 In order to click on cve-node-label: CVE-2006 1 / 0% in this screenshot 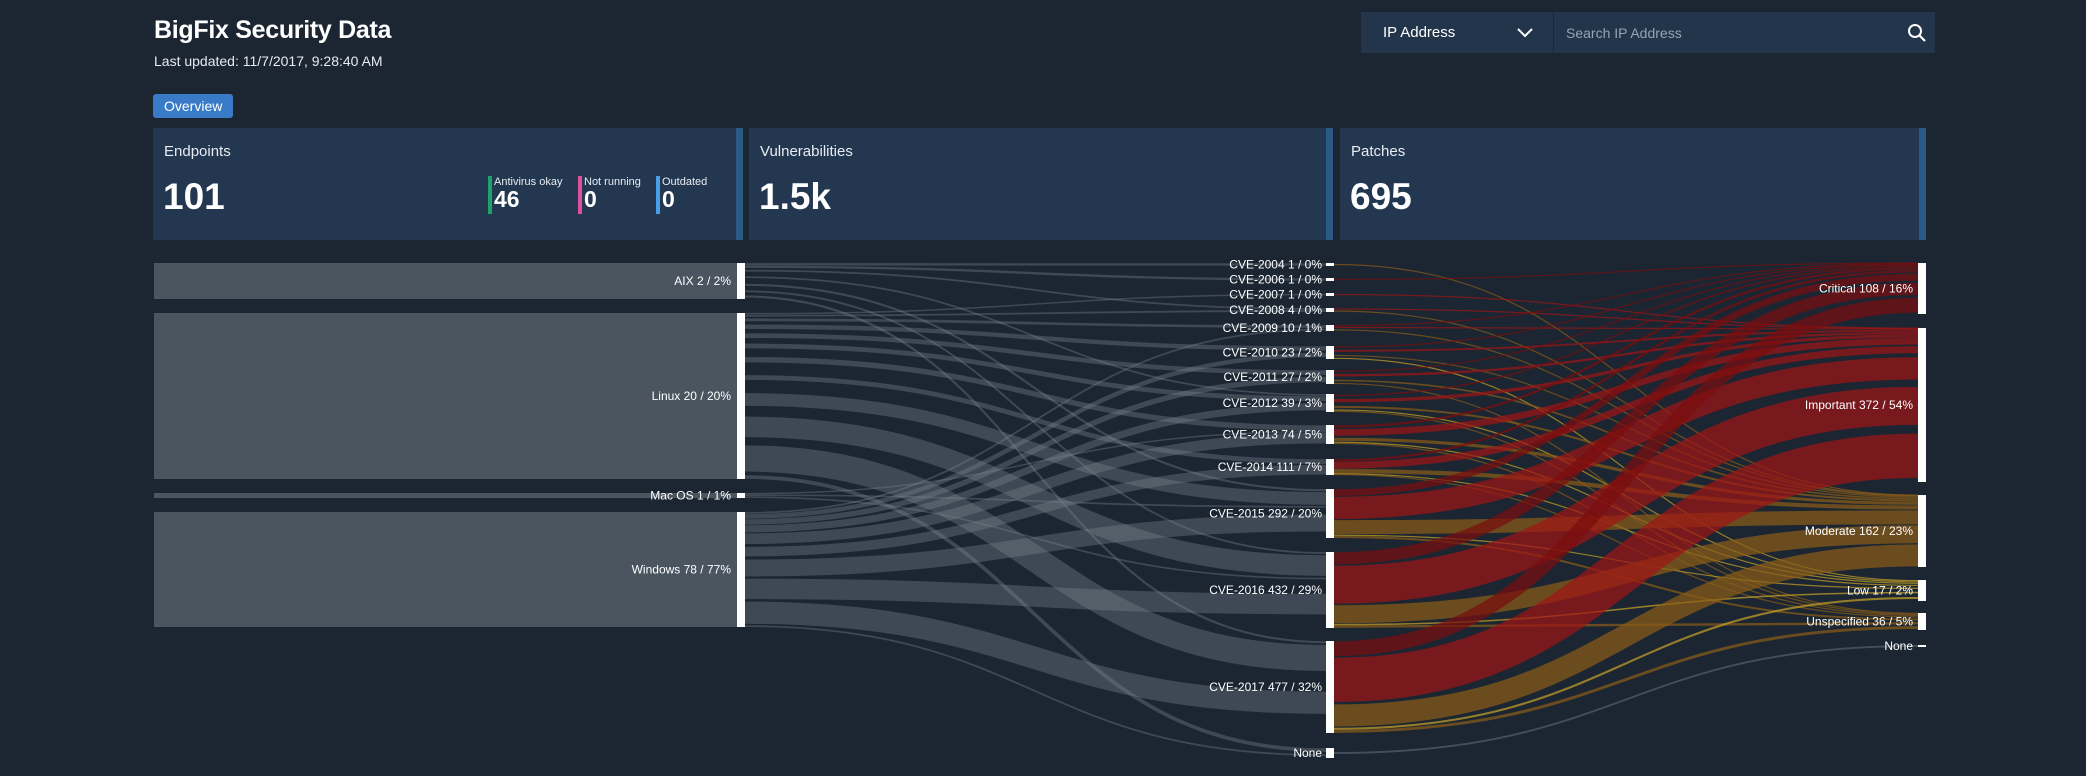, I will do `click(1275, 280)`.